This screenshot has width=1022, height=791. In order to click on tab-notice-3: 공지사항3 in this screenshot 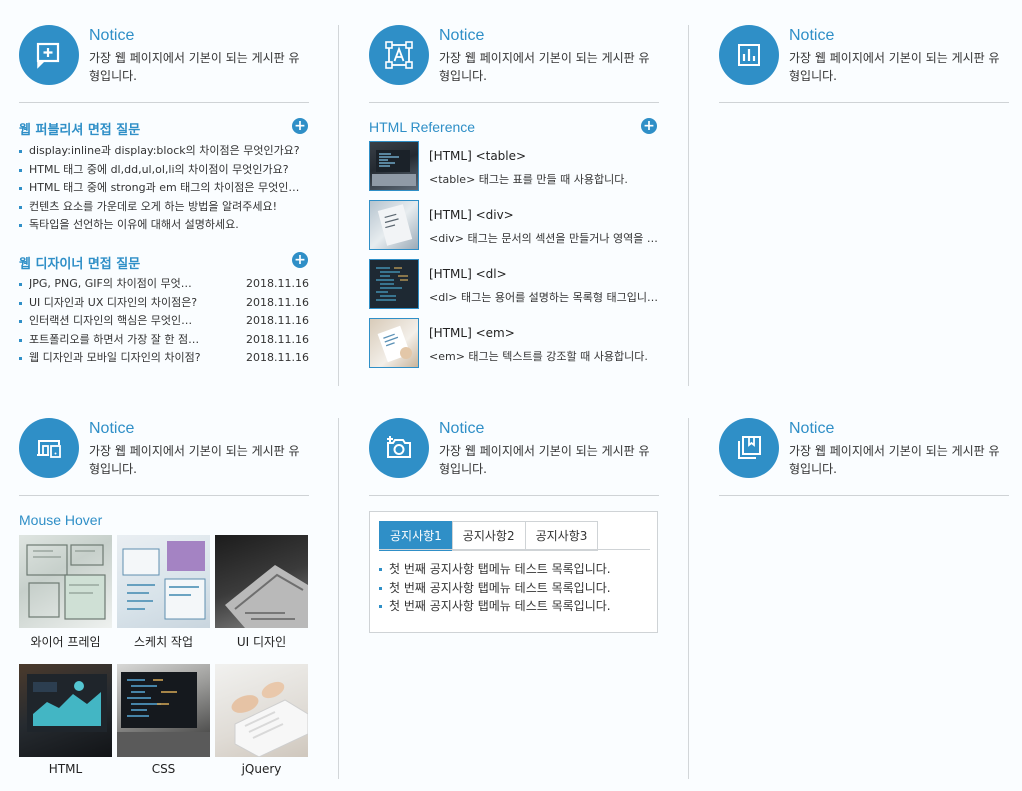, I will do `click(561, 536)`.